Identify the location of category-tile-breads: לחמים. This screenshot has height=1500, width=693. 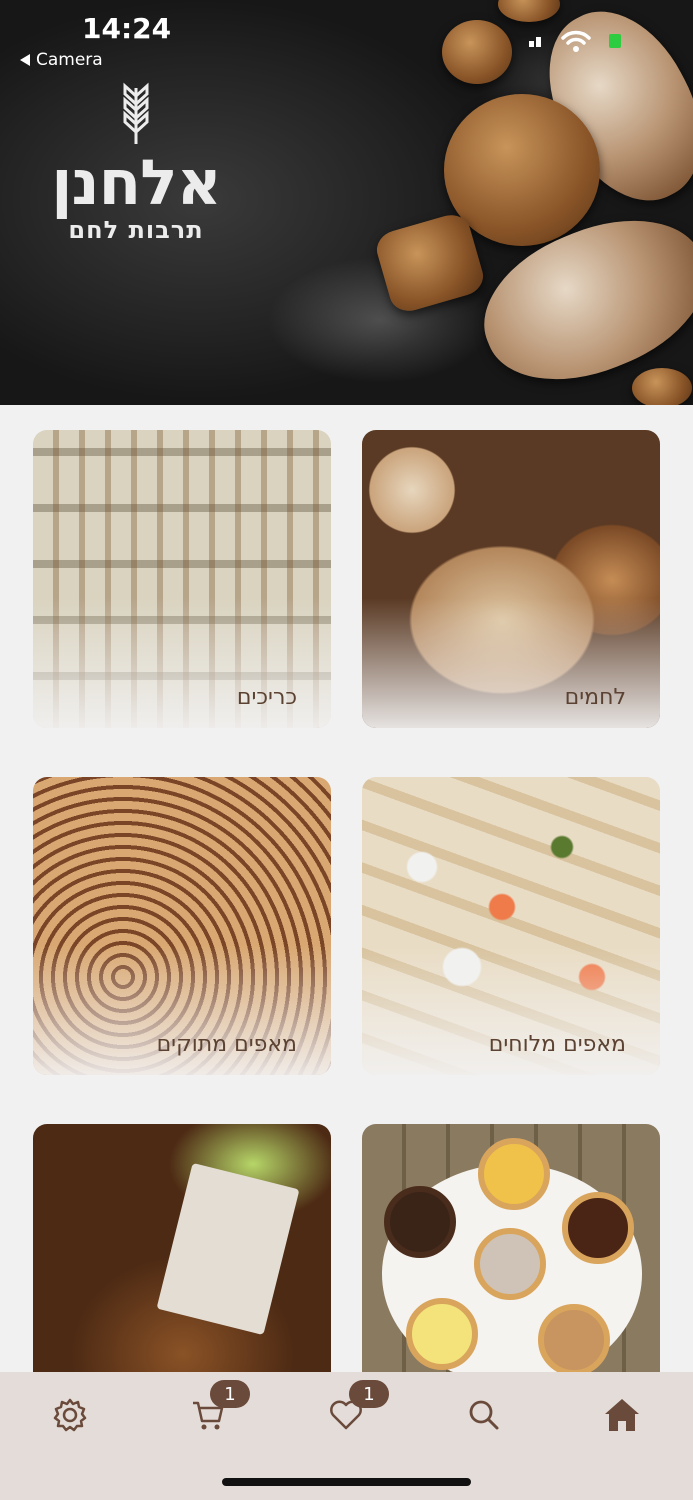
(511, 579).